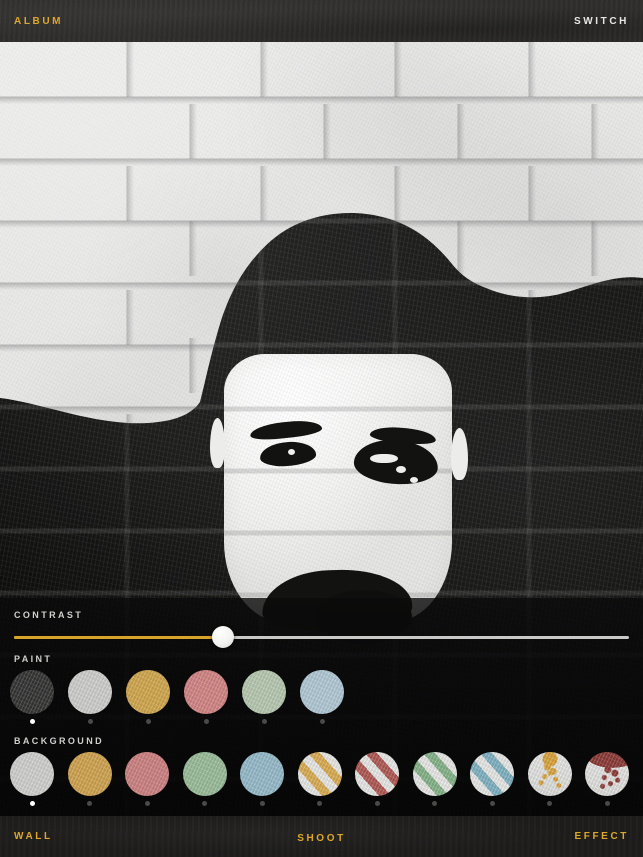  Describe the element at coordinates (206, 692) in the screenshot. I see `paint-swatch-salmon-disc` at that location.